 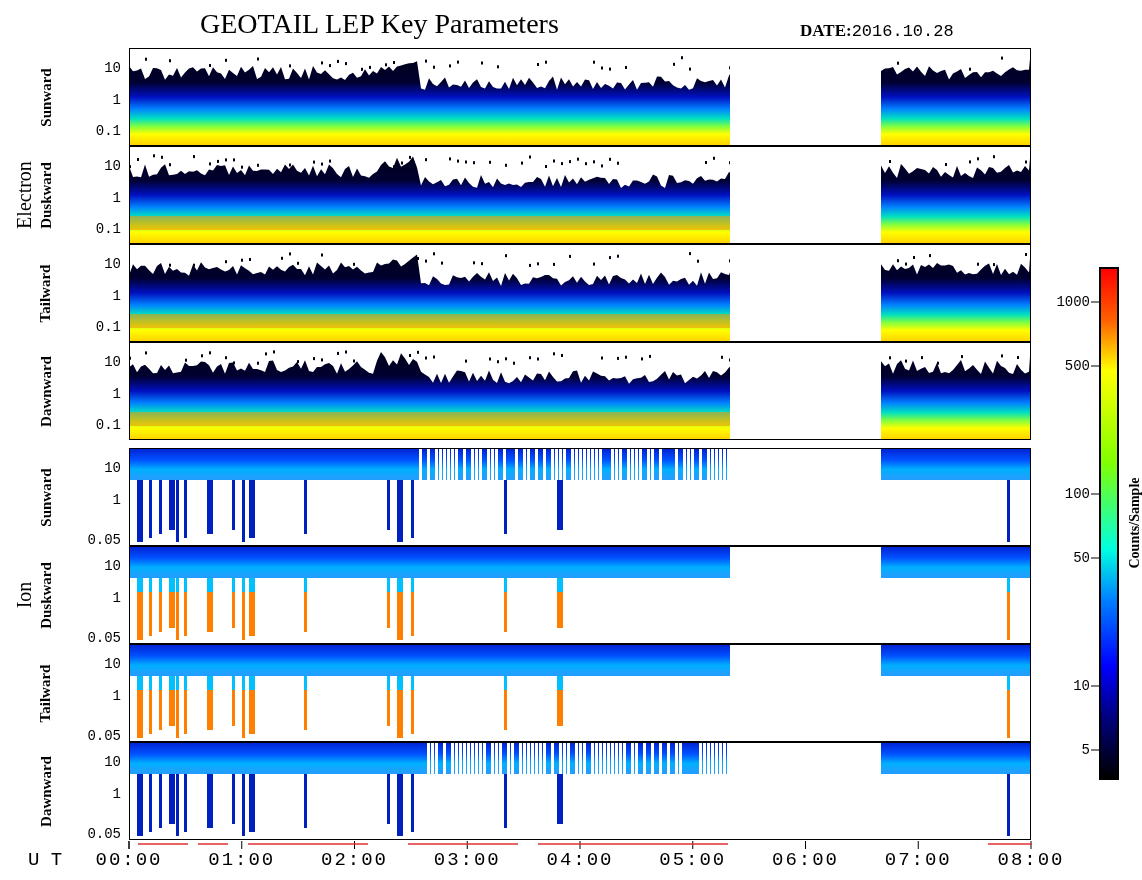 What do you see at coordinates (354, 860) in the screenshot?
I see `x-tick-label: 02:00` at bounding box center [354, 860].